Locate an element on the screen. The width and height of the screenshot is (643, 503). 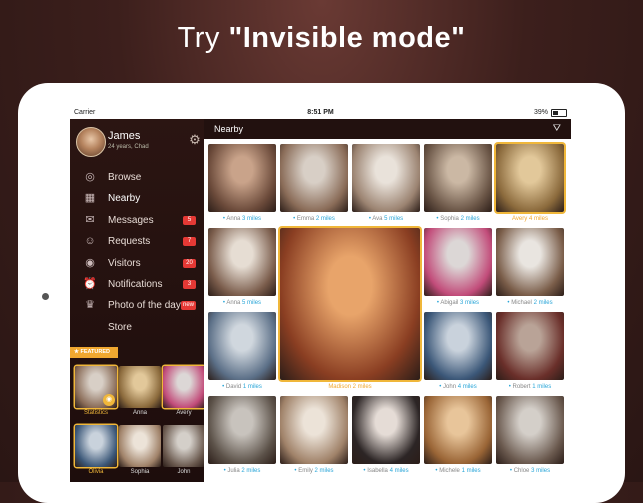
sidebar-item-label: Browse is located at coordinates (125, 177).